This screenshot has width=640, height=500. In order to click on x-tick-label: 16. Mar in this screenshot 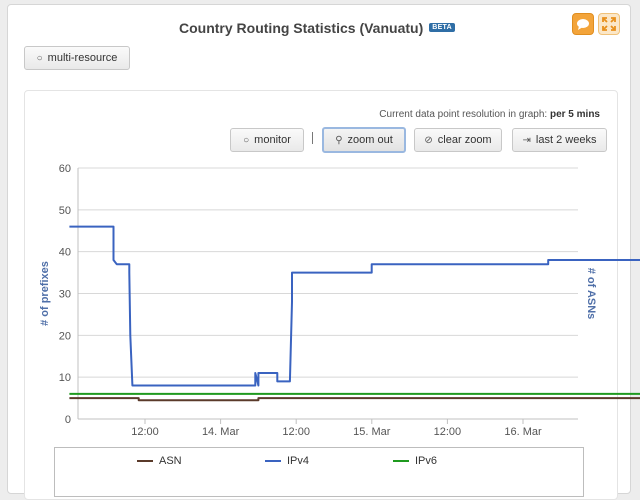, I will do `click(523, 432)`.